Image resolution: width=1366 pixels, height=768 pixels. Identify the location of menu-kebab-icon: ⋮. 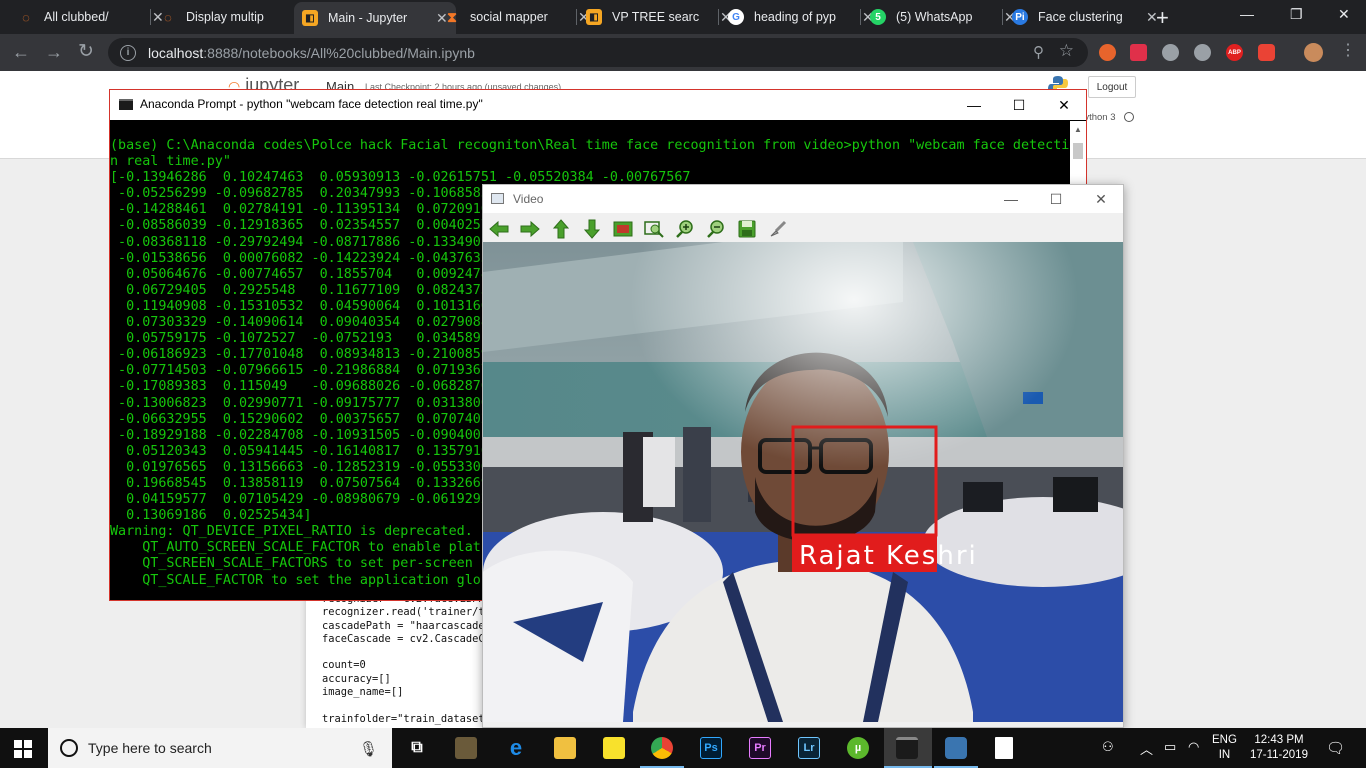
(1348, 50).